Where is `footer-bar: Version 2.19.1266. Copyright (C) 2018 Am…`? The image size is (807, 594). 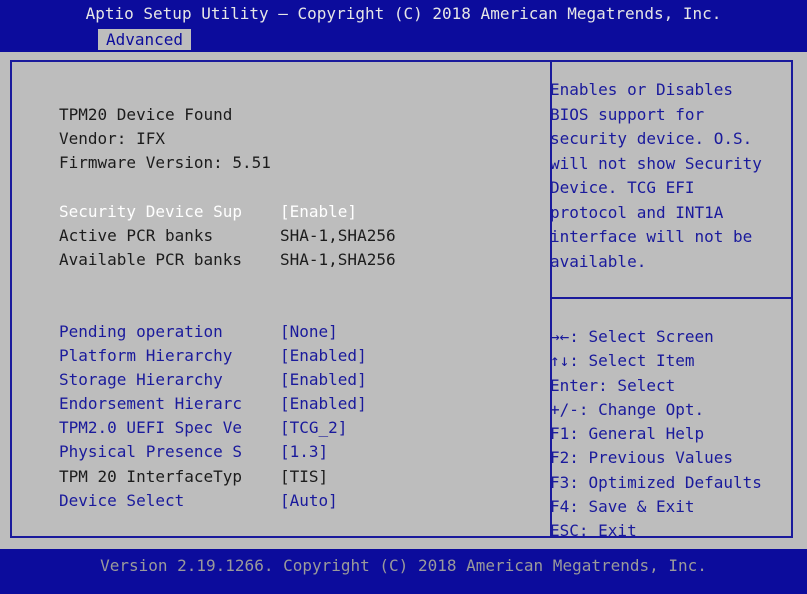 footer-bar: Version 2.19.1266. Copyright (C) 2018 Am… is located at coordinates (403, 571).